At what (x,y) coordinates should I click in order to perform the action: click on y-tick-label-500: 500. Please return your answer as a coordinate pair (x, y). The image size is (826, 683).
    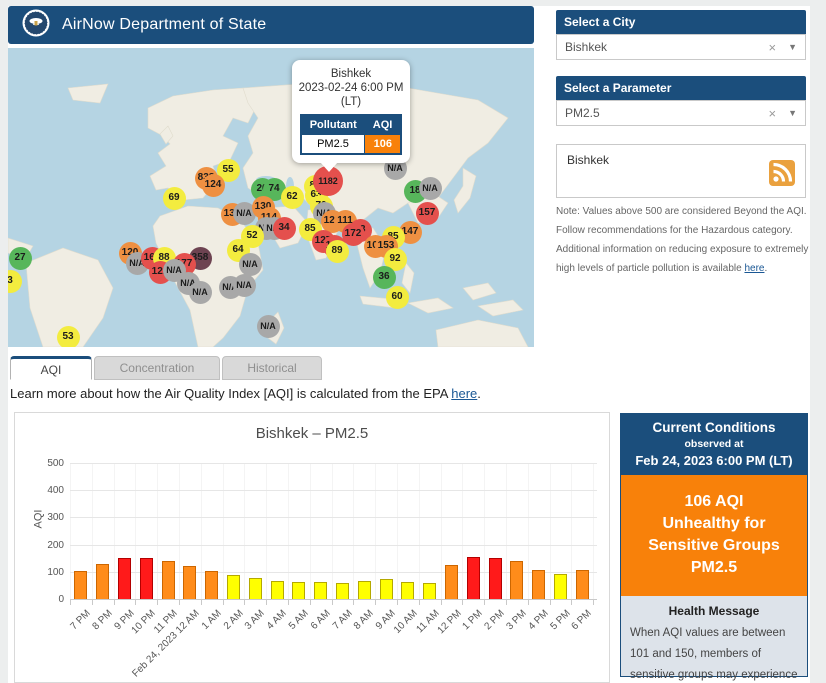
    Looking at the image, I should click on (55, 463).